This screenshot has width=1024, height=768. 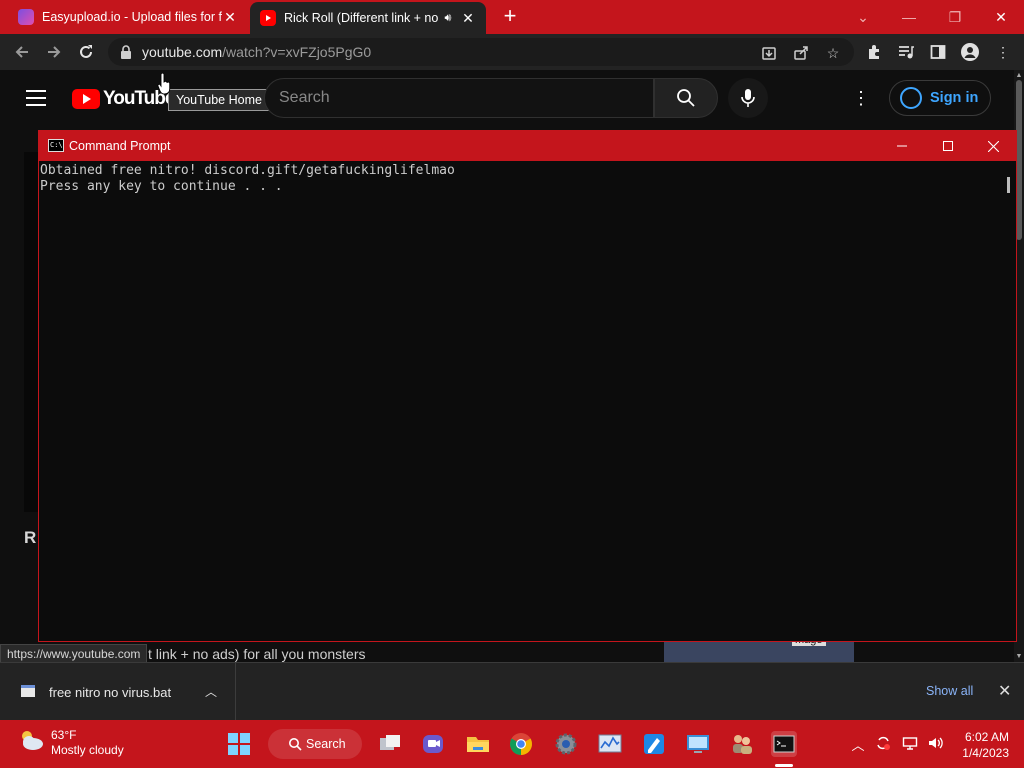 What do you see at coordinates (911, 98) in the screenshot?
I see `account-icon` at bounding box center [911, 98].